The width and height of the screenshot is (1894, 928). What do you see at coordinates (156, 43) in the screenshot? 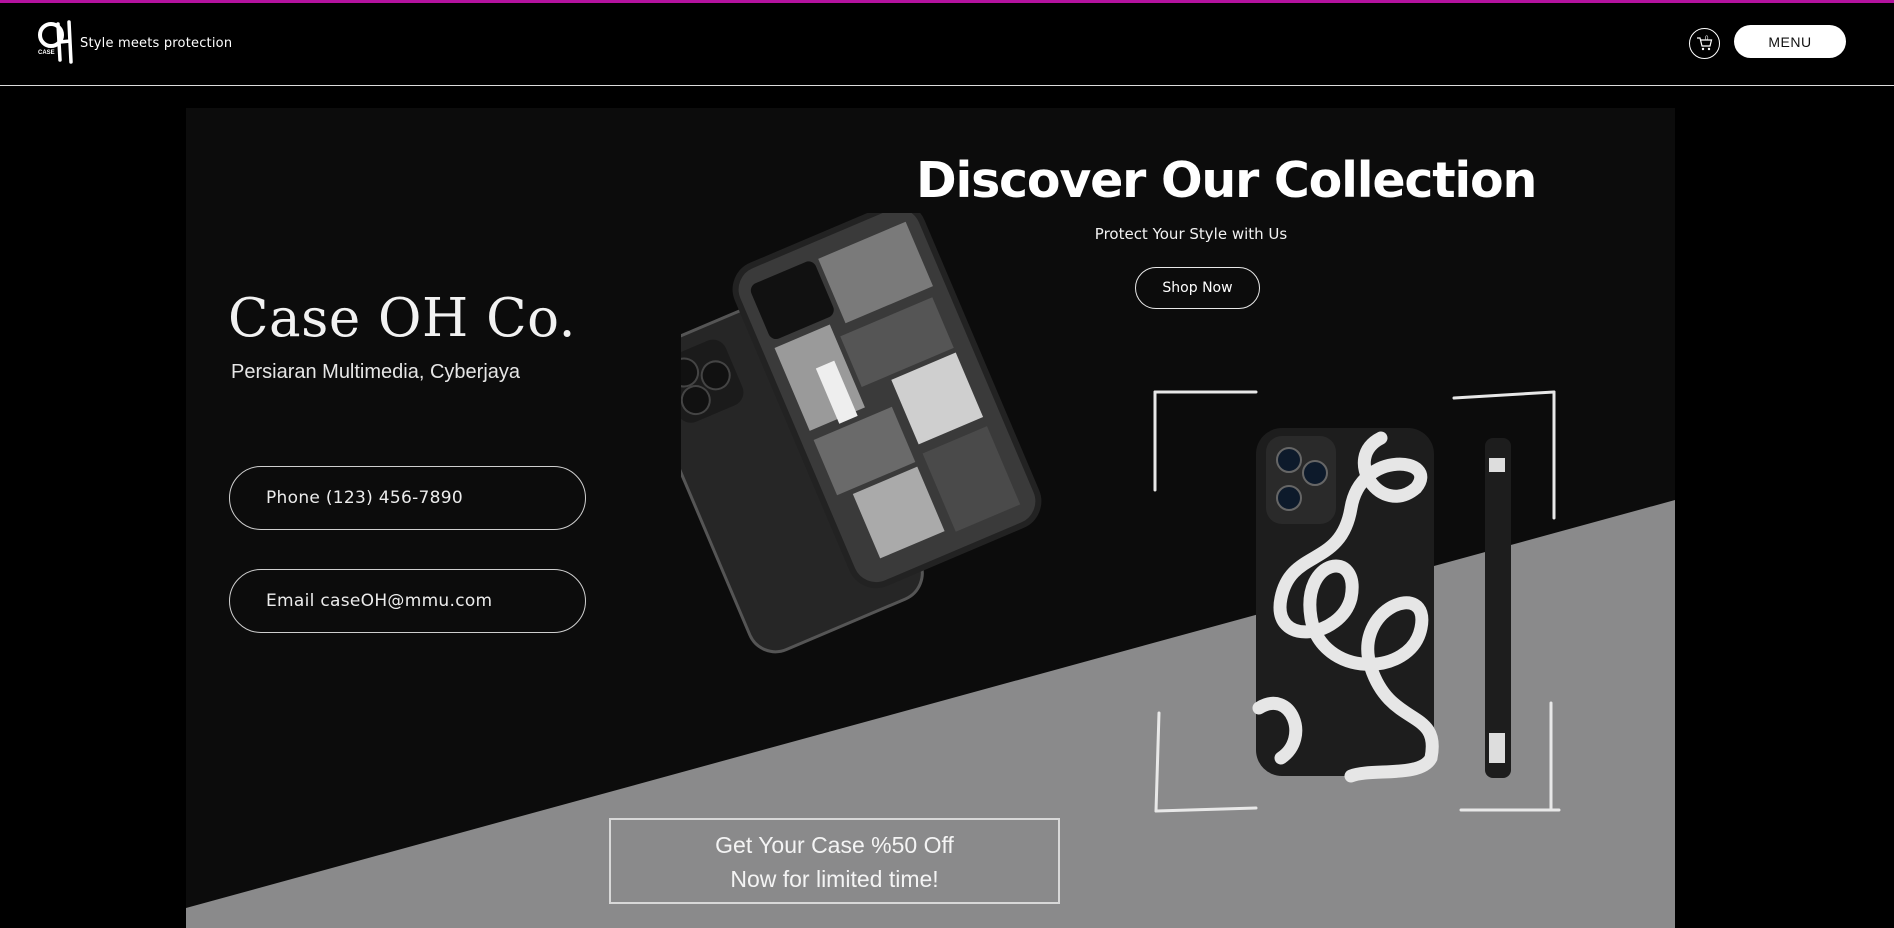
I see `tagline: Style meets protection` at bounding box center [156, 43].